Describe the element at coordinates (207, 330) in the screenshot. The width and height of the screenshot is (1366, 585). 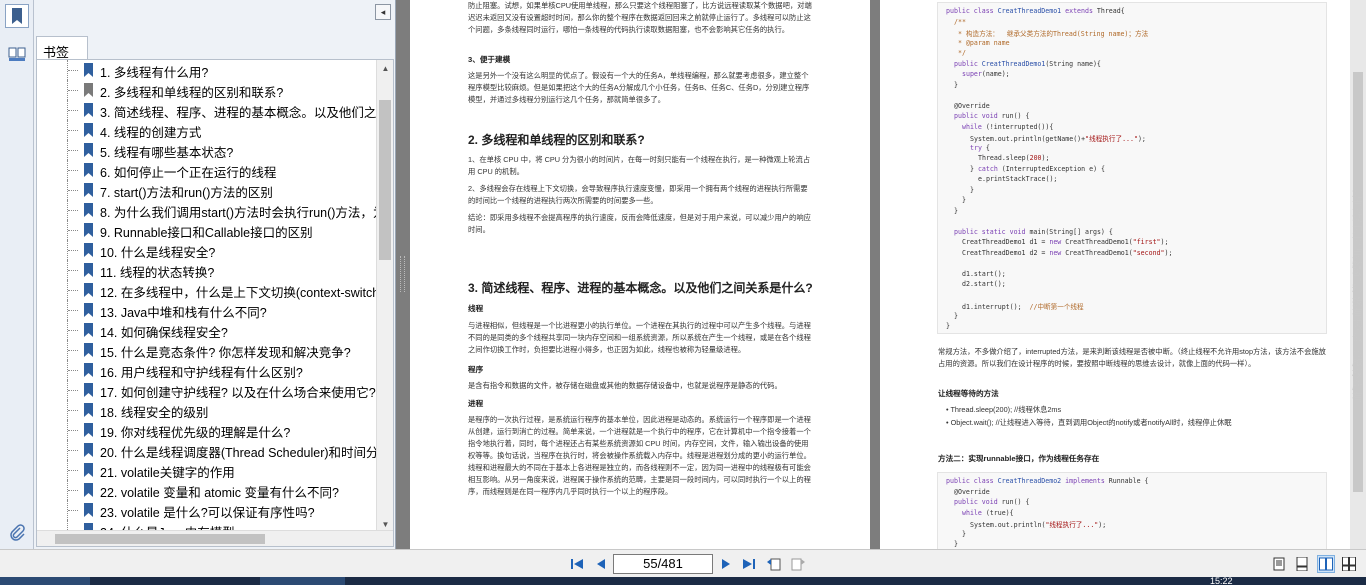
I see `bookmark-item: 14. 如何确保线程安全?` at that location.